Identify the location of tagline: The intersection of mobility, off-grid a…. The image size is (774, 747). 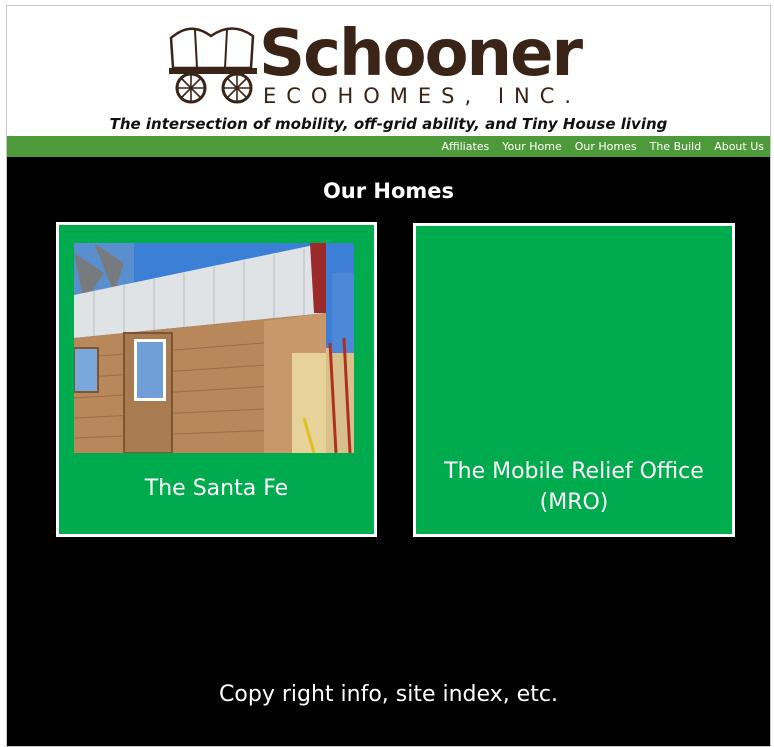
(388, 124).